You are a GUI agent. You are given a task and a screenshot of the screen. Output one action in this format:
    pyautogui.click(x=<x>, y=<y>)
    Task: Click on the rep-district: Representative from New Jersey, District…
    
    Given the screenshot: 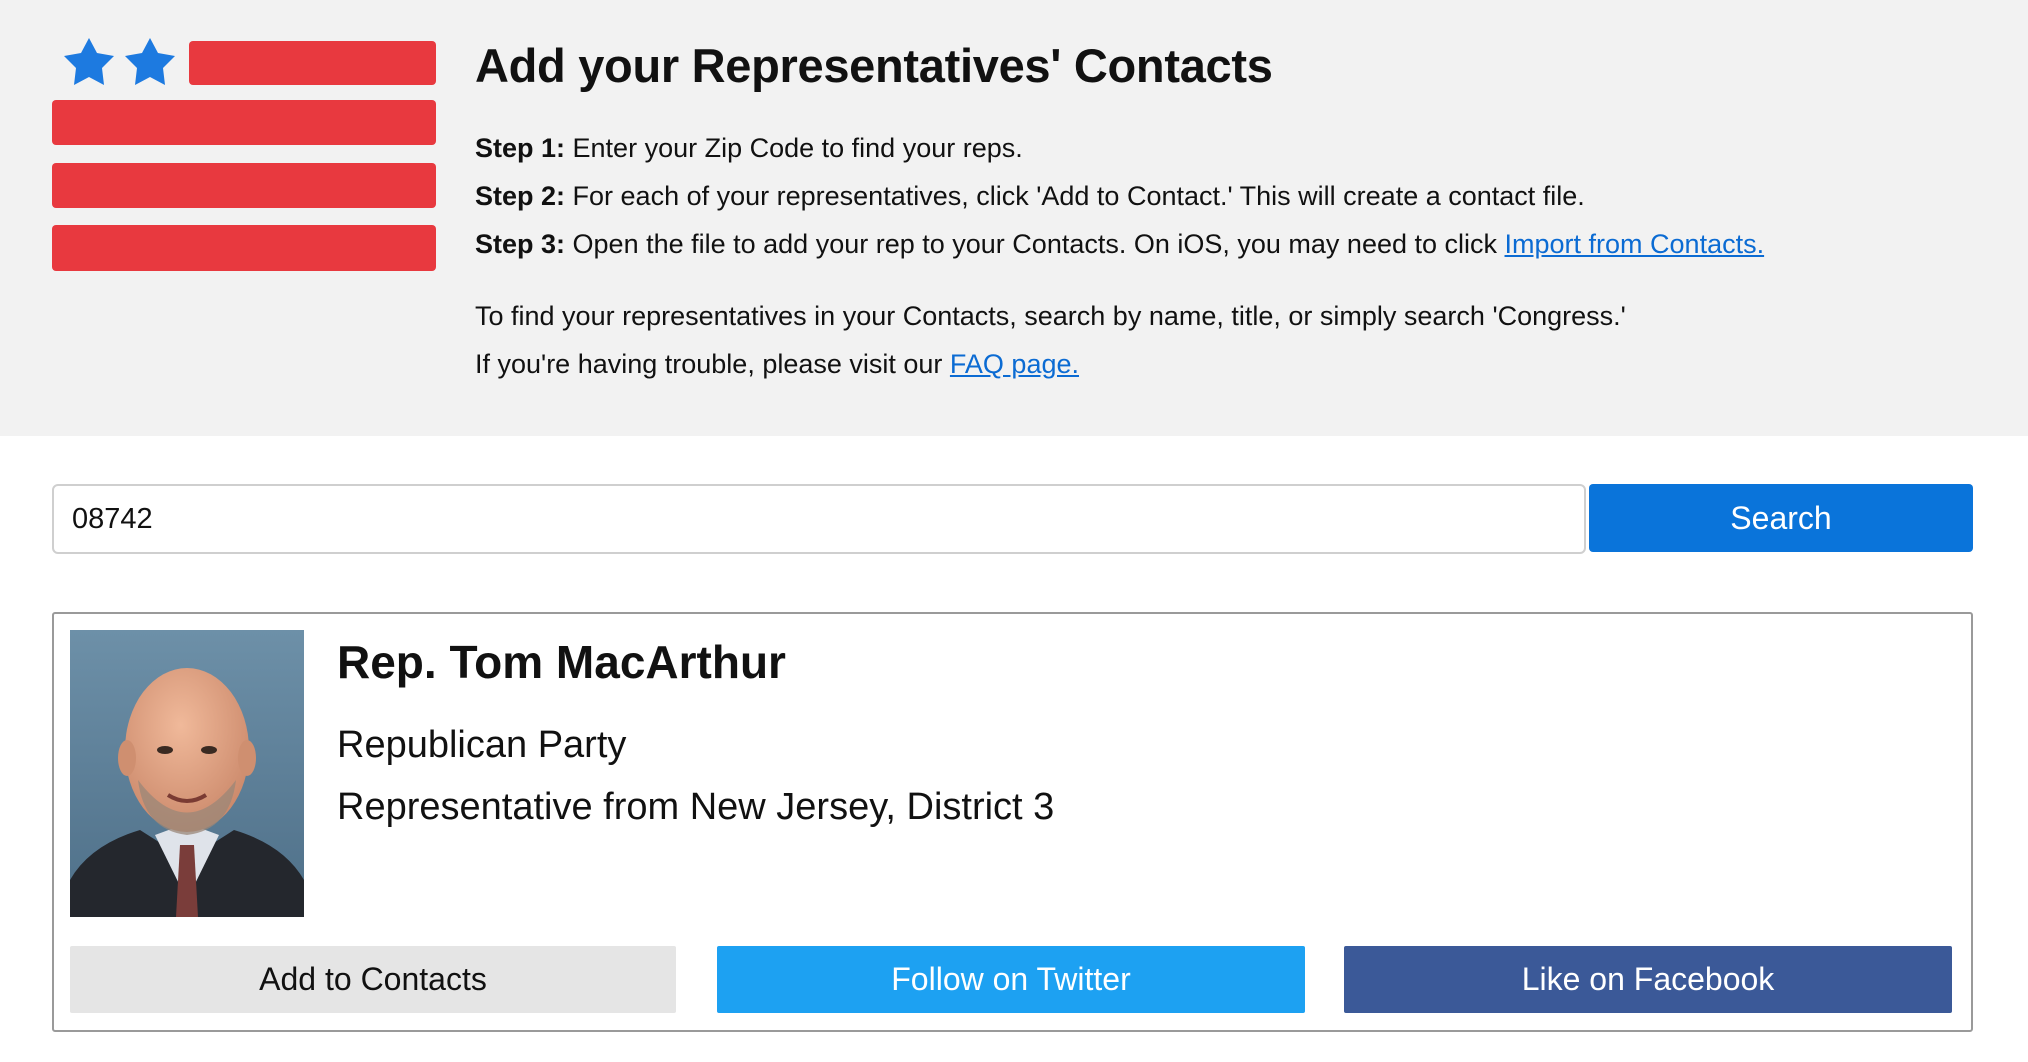 What is the action you would take?
    pyautogui.click(x=696, y=807)
    